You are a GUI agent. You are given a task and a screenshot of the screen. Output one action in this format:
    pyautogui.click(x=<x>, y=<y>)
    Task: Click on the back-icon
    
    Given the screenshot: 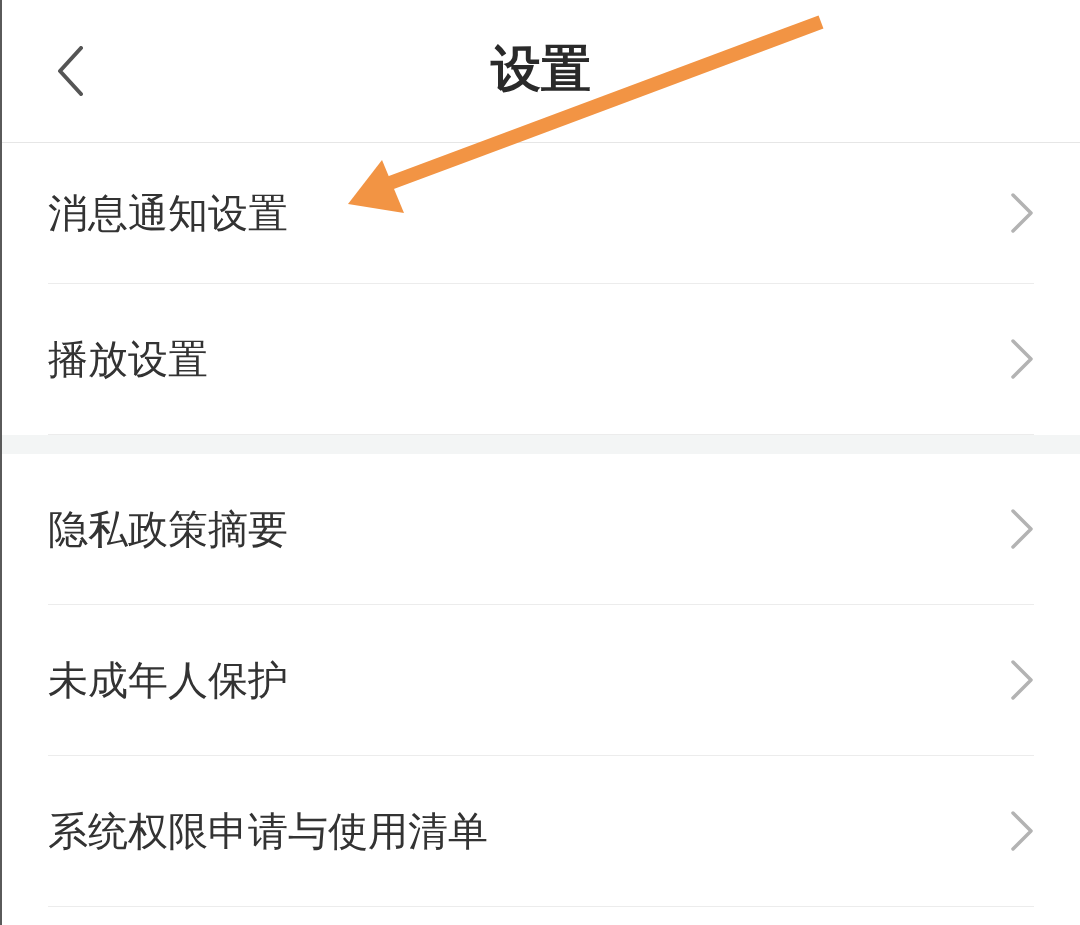 What is the action you would take?
    pyautogui.click(x=70, y=71)
    